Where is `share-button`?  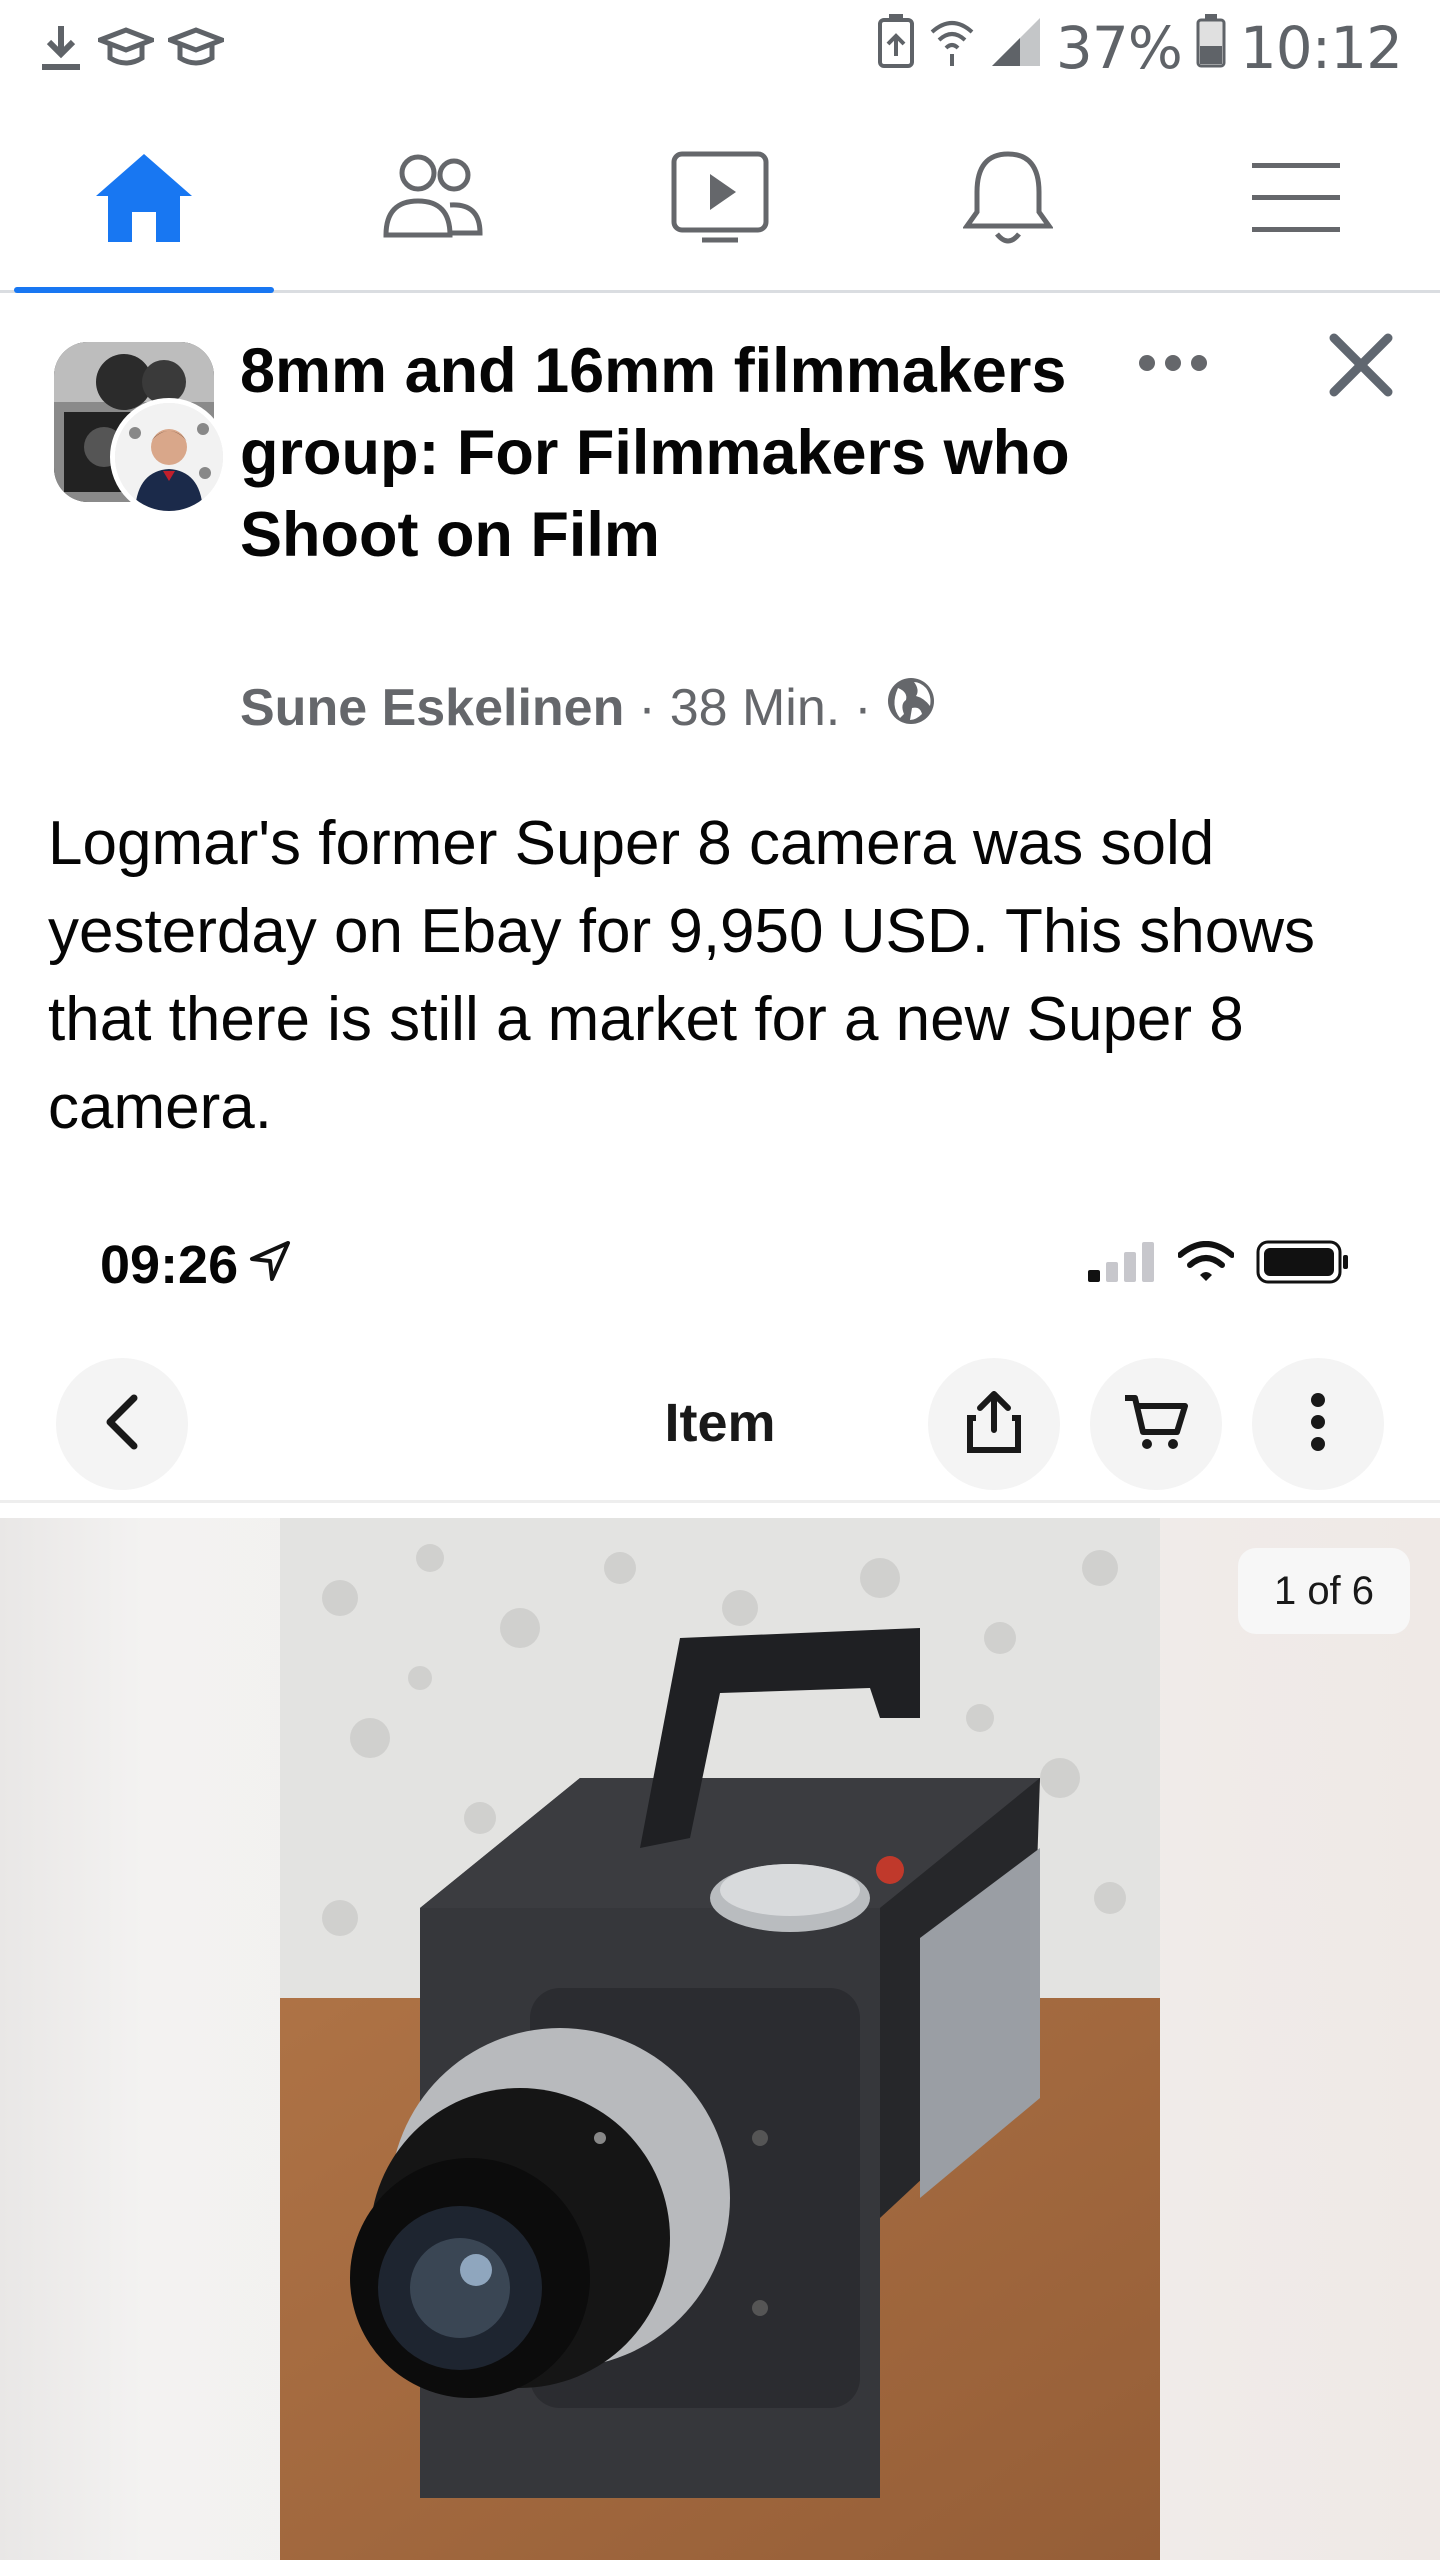 share-button is located at coordinates (994, 1424).